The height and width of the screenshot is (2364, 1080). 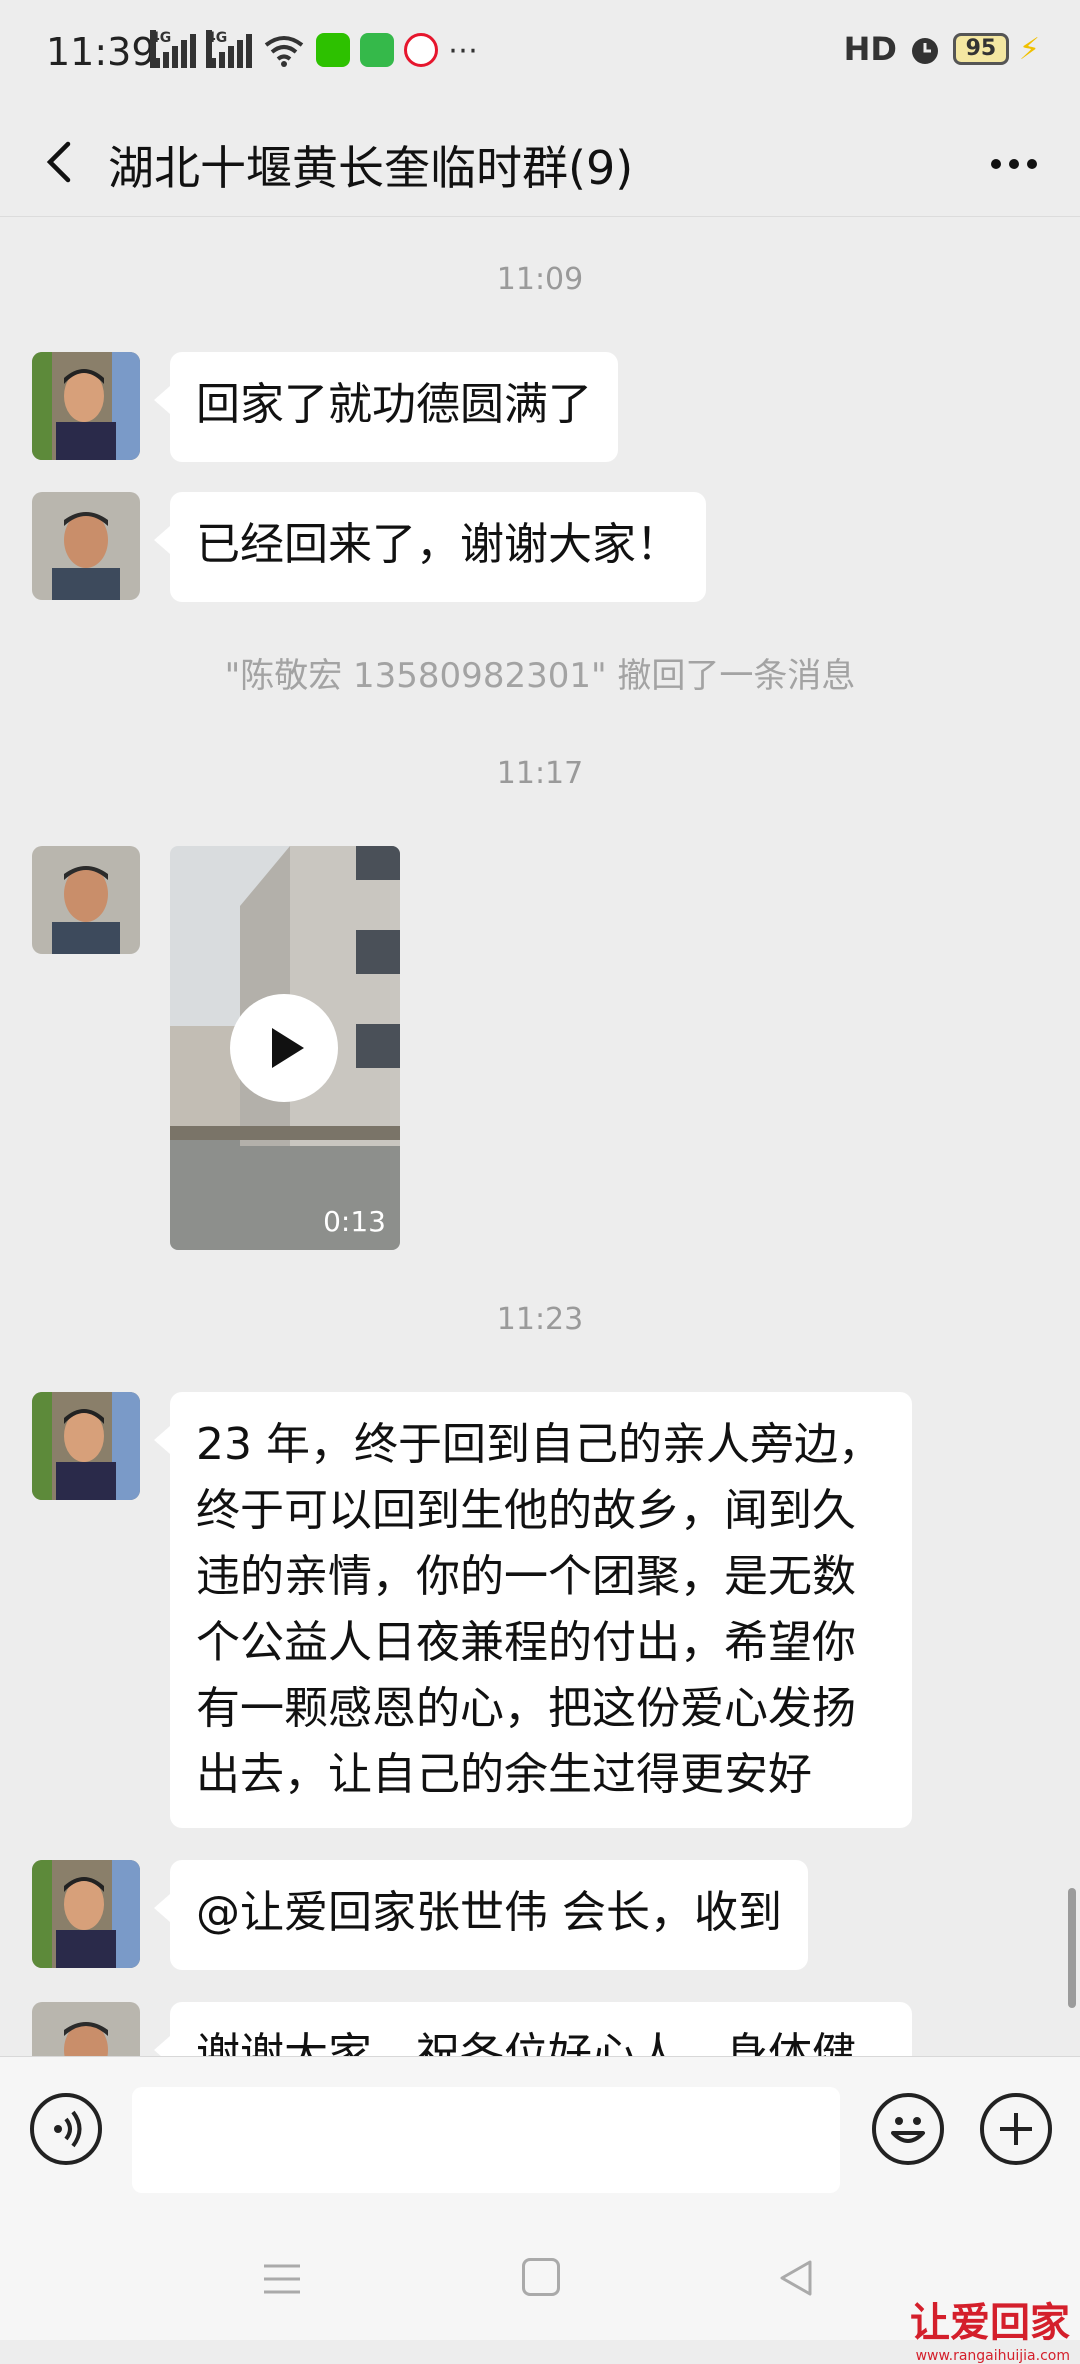 I want to click on video-message: 0:13, so click(x=285, y=1048).